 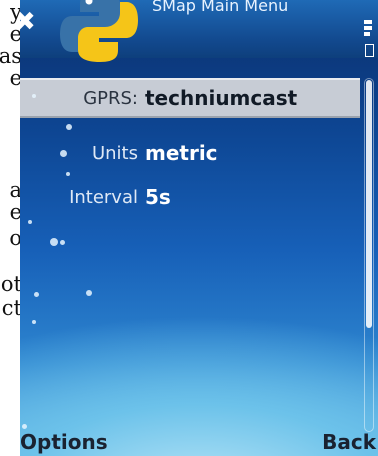 What do you see at coordinates (221, 98) in the screenshot?
I see `setting-value: techniumcast` at bounding box center [221, 98].